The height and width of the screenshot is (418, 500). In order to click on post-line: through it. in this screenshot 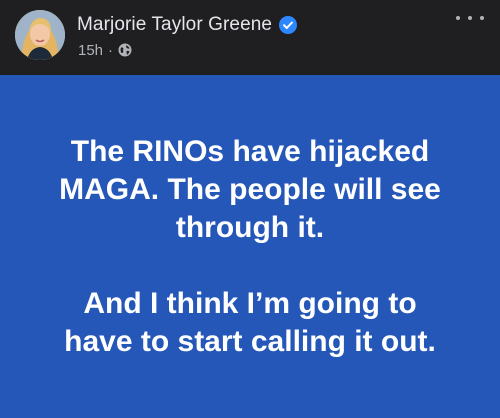, I will do `click(250, 227)`.